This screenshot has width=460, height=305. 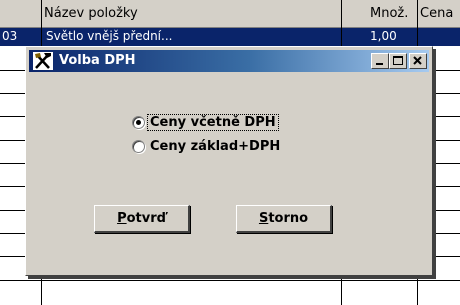 What do you see at coordinates (288, 218) in the screenshot?
I see `cancel-label: torno` at bounding box center [288, 218].